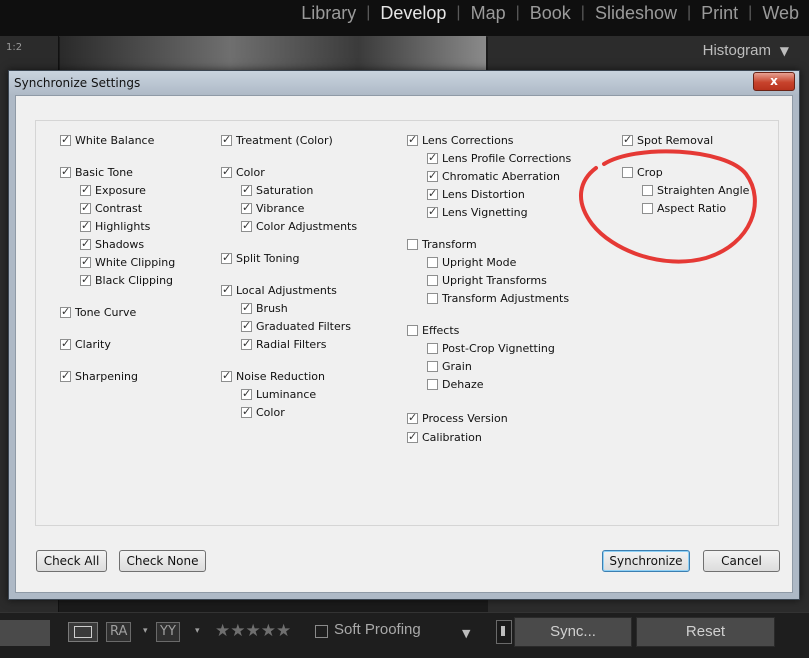 The image size is (809, 658). What do you see at coordinates (780, 13) in the screenshot?
I see `module-web: Web` at bounding box center [780, 13].